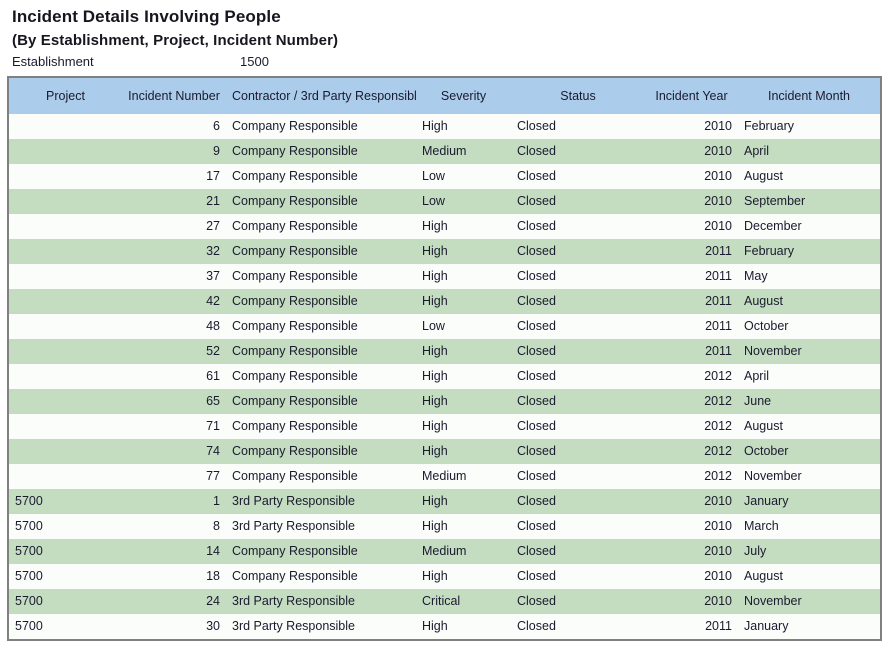  I want to click on column-header-incident-number-label: Incident Number, so click(174, 95).